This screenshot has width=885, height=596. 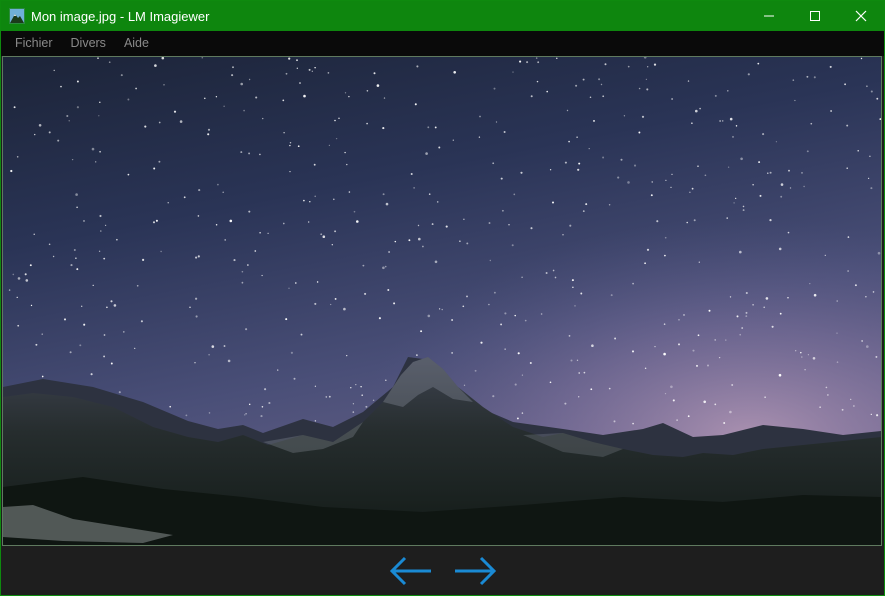 What do you see at coordinates (442, 571) in the screenshot?
I see `navigation-bar` at bounding box center [442, 571].